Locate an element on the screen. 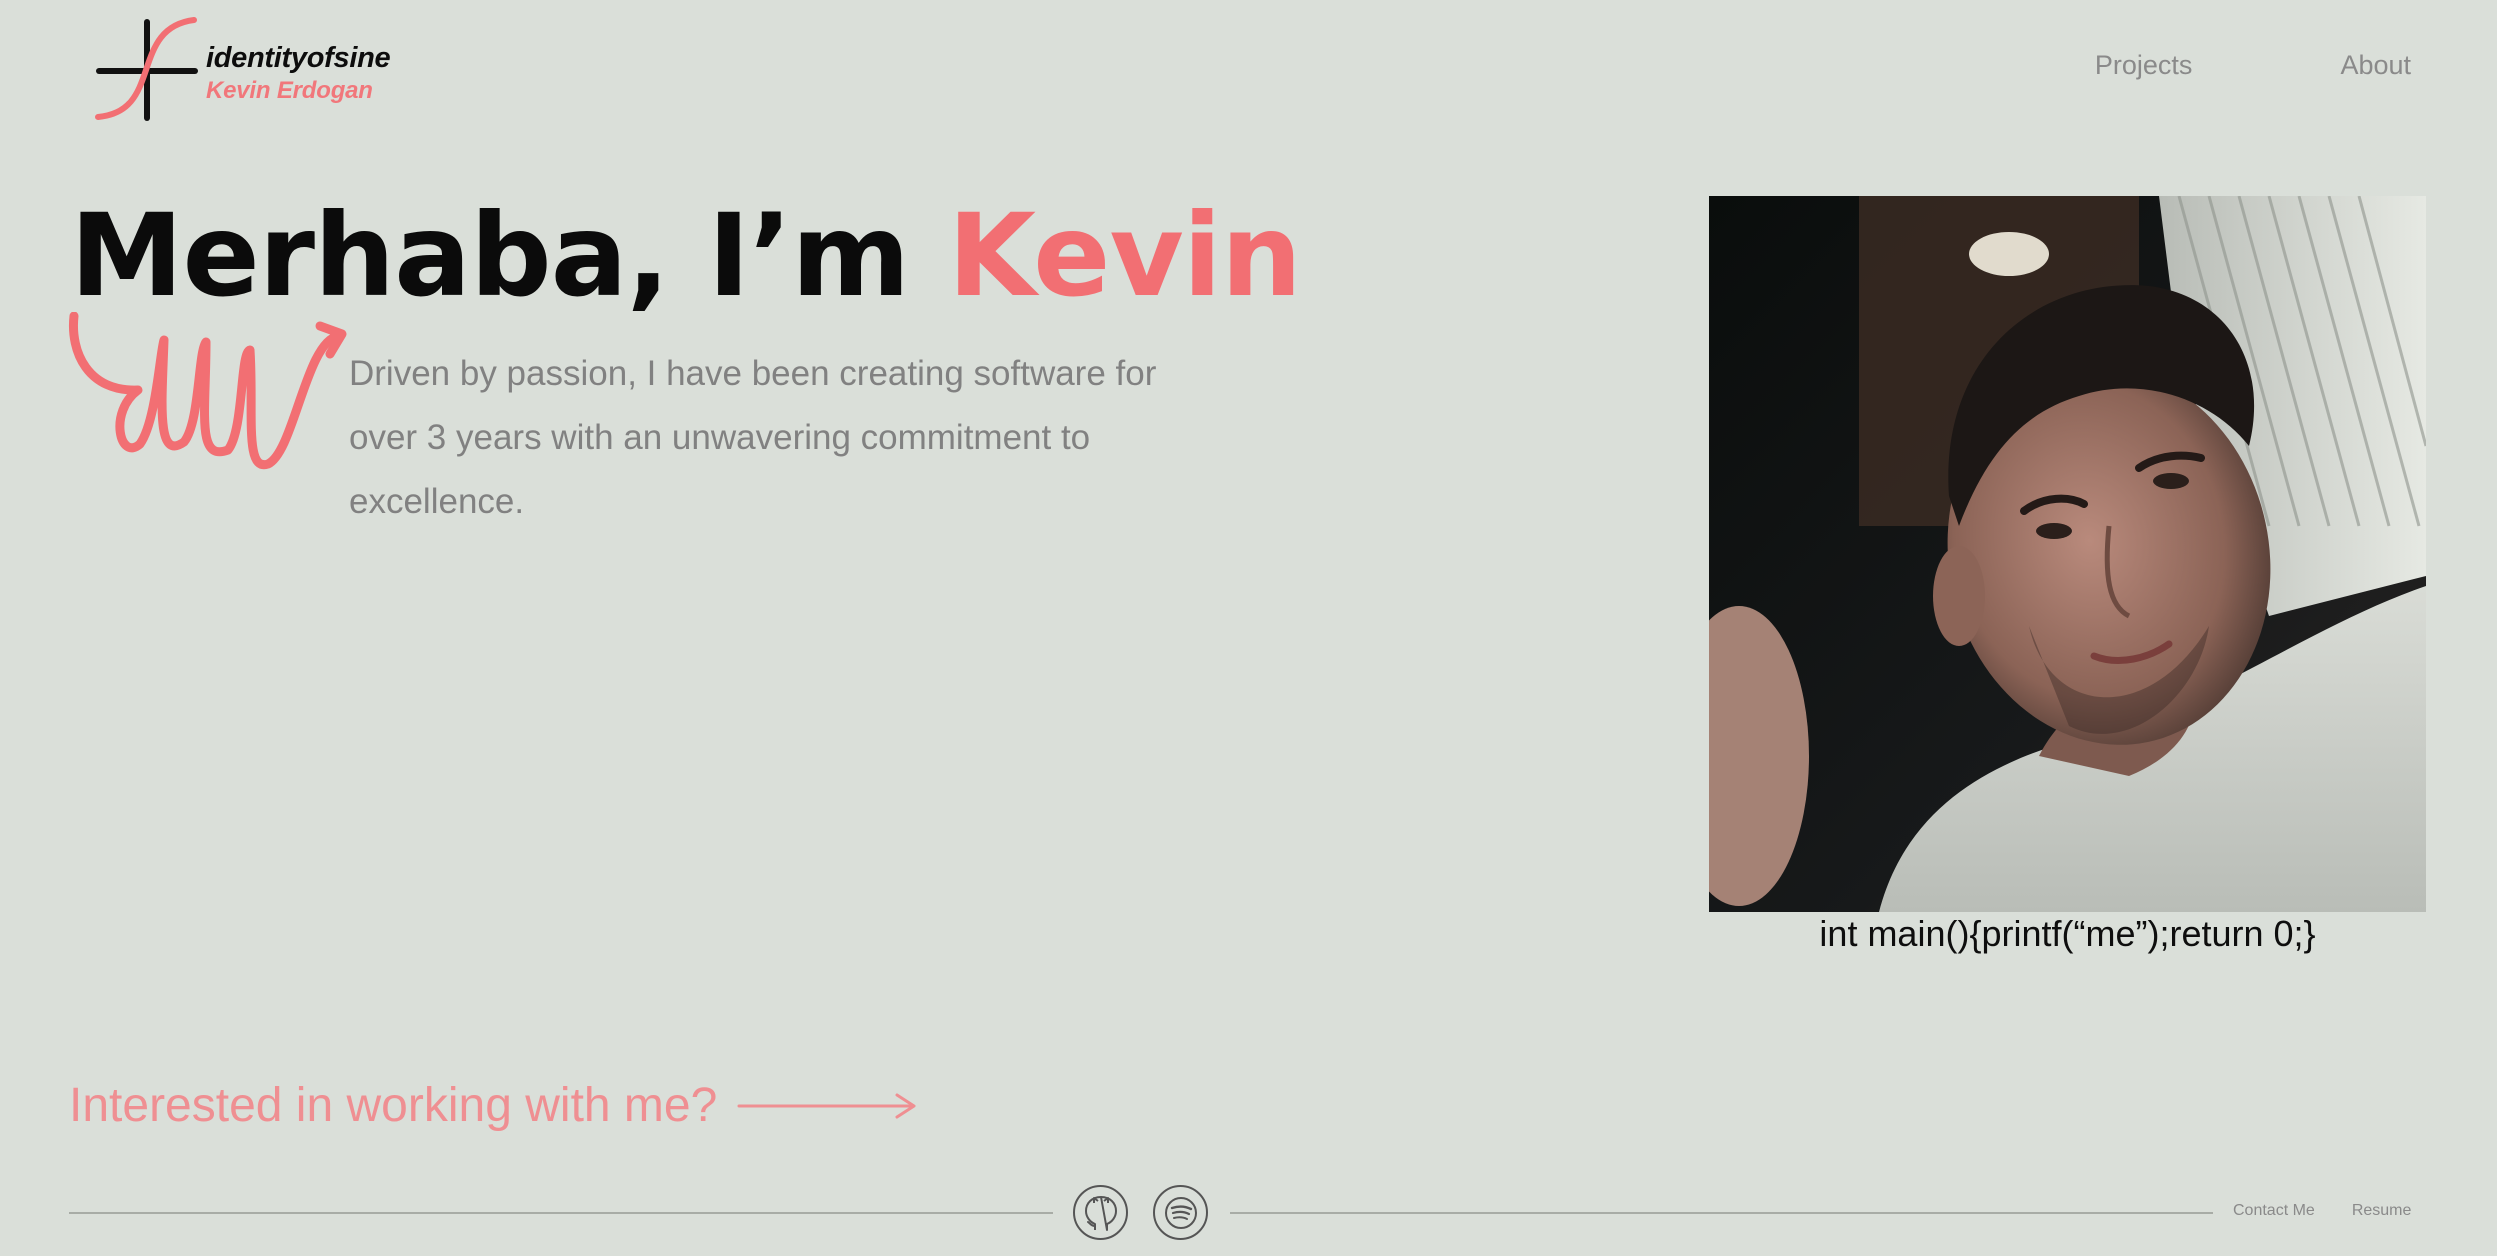 The image size is (2497, 1256). plus-sine-logo-icon is located at coordinates (146, 69).